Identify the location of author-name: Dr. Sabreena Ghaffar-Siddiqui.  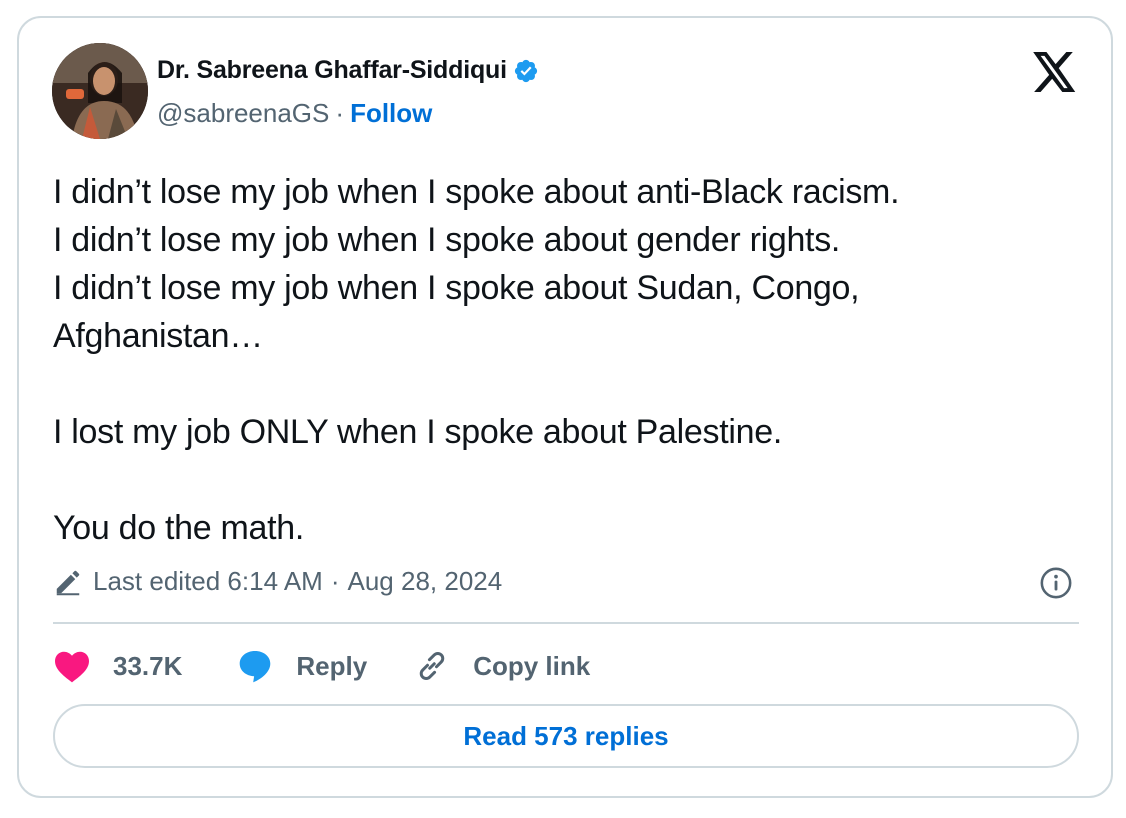
(332, 70).